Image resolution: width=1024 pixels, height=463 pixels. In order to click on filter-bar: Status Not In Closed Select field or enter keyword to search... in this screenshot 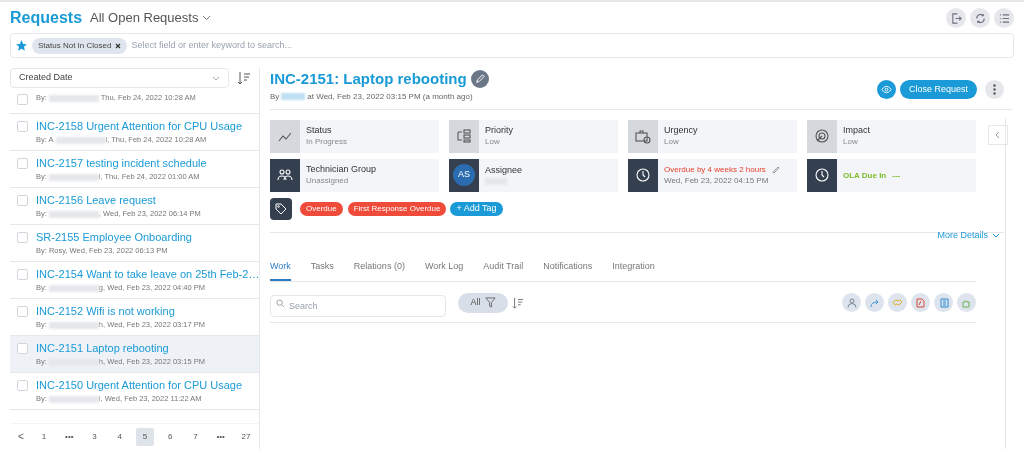, I will do `click(512, 45)`.